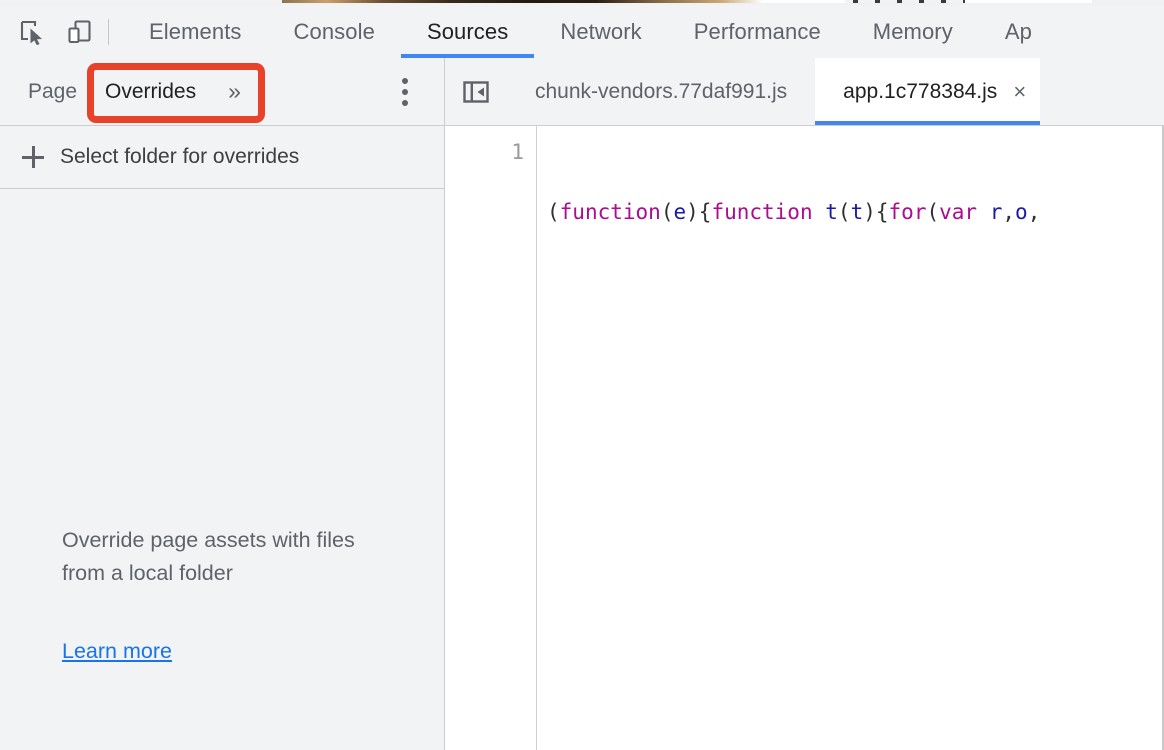 Image resolution: width=1164 pixels, height=750 pixels. Describe the element at coordinates (958, 211) in the screenshot. I see `code-token: var` at that location.